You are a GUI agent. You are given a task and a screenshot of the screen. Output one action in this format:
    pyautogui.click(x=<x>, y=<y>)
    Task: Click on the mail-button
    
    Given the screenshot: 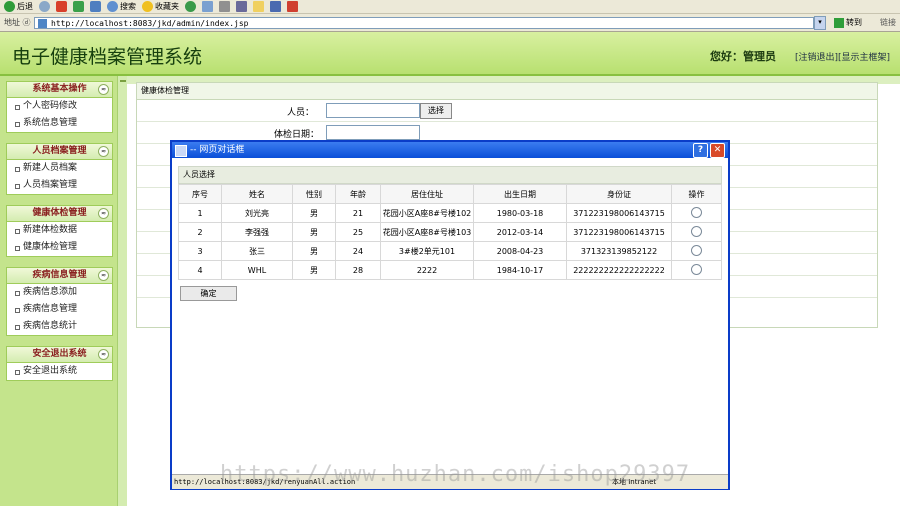 What is the action you would take?
    pyautogui.click(x=207, y=6)
    